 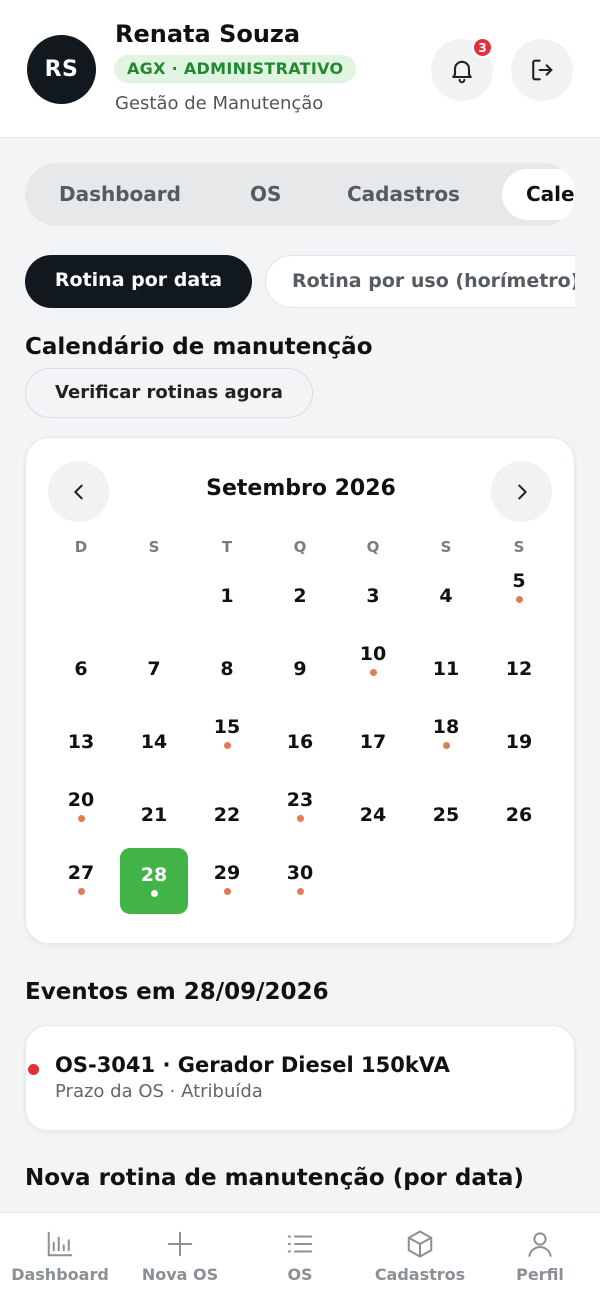 What do you see at coordinates (60, 1244) in the screenshot?
I see `bar-chart-icon` at bounding box center [60, 1244].